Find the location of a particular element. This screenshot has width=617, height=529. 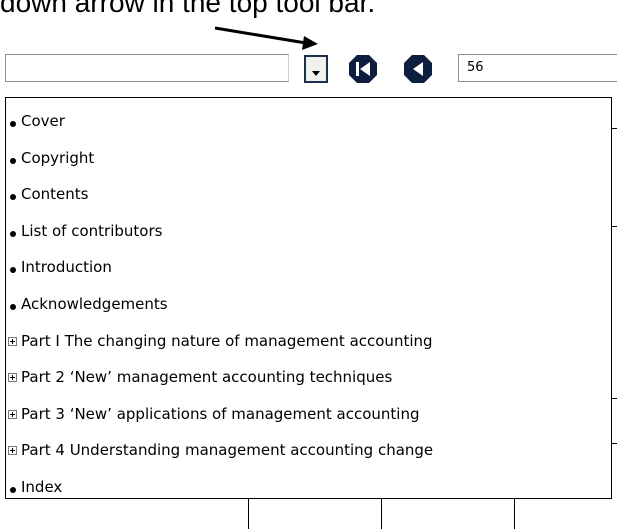

toc-item-list-of-contributors: List of contributors is located at coordinates (220, 239).